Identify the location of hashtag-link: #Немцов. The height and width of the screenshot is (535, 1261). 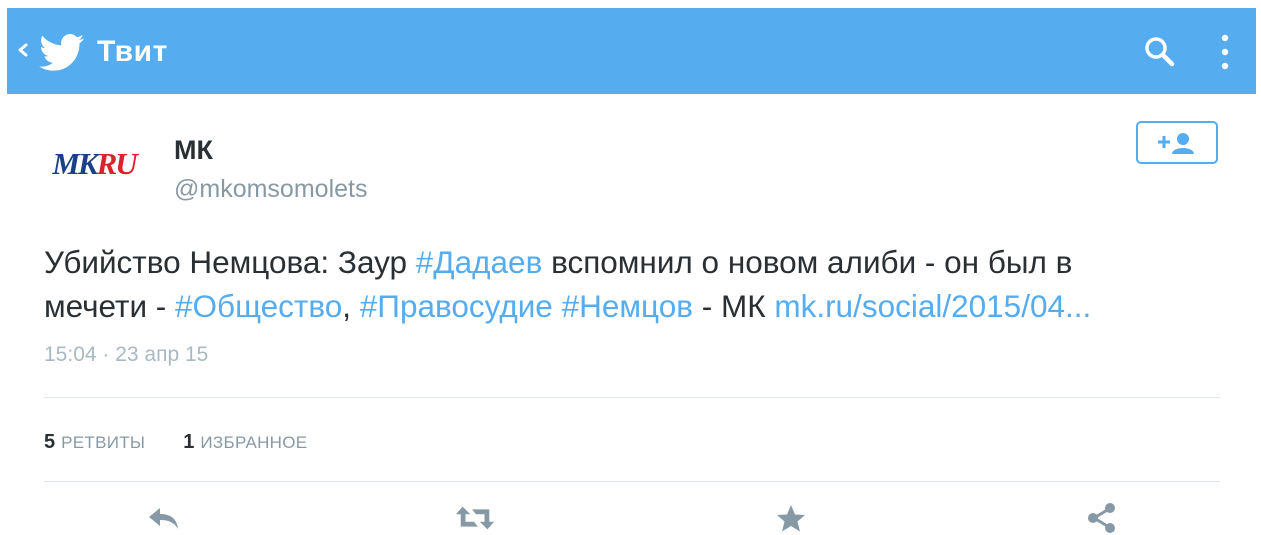
(627, 306).